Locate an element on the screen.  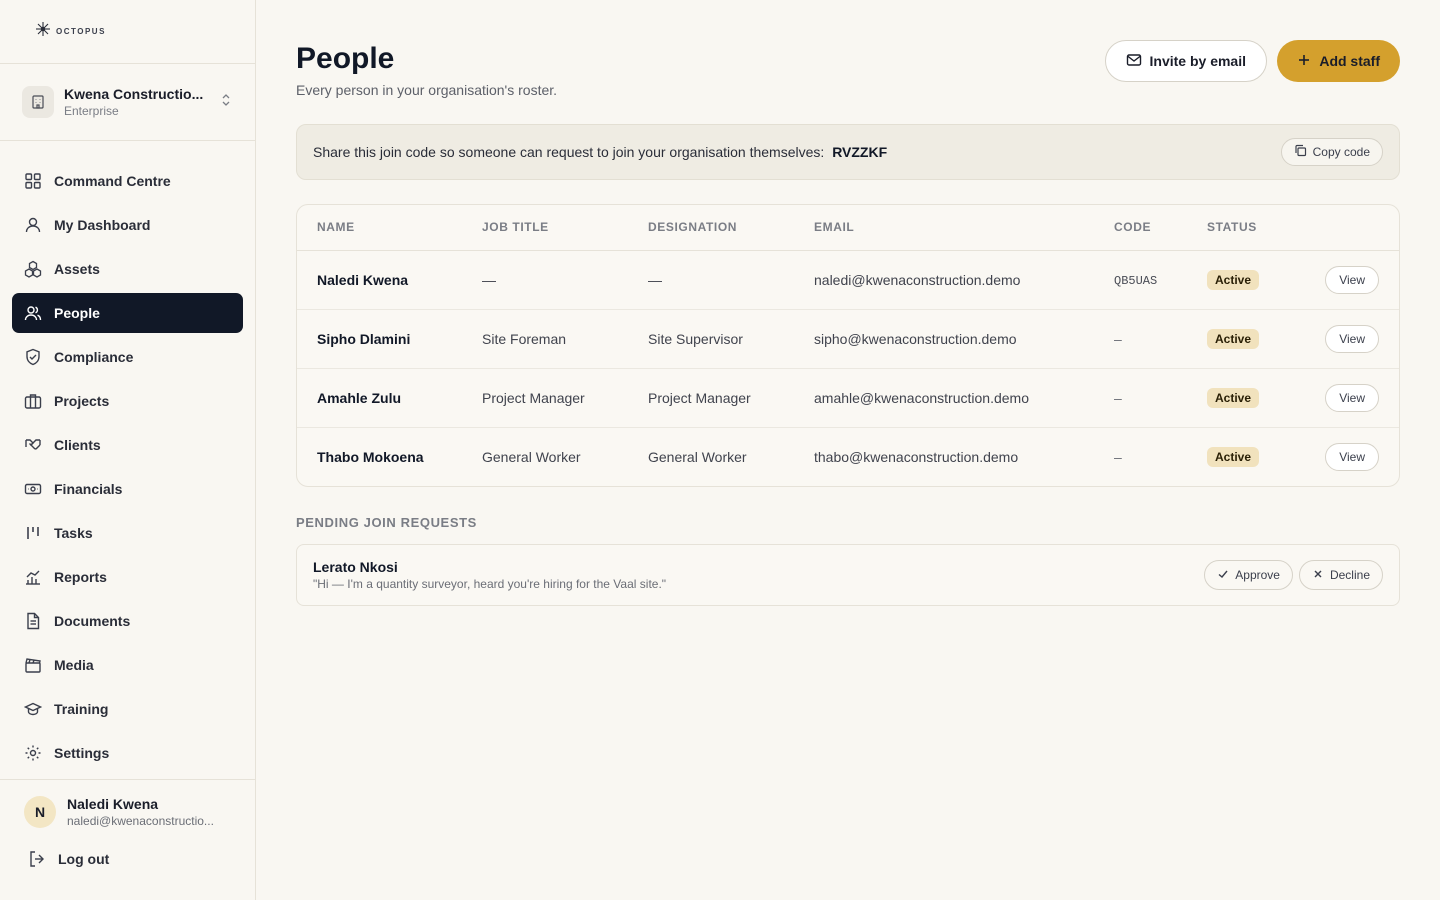
user-icon is located at coordinates (33, 225).